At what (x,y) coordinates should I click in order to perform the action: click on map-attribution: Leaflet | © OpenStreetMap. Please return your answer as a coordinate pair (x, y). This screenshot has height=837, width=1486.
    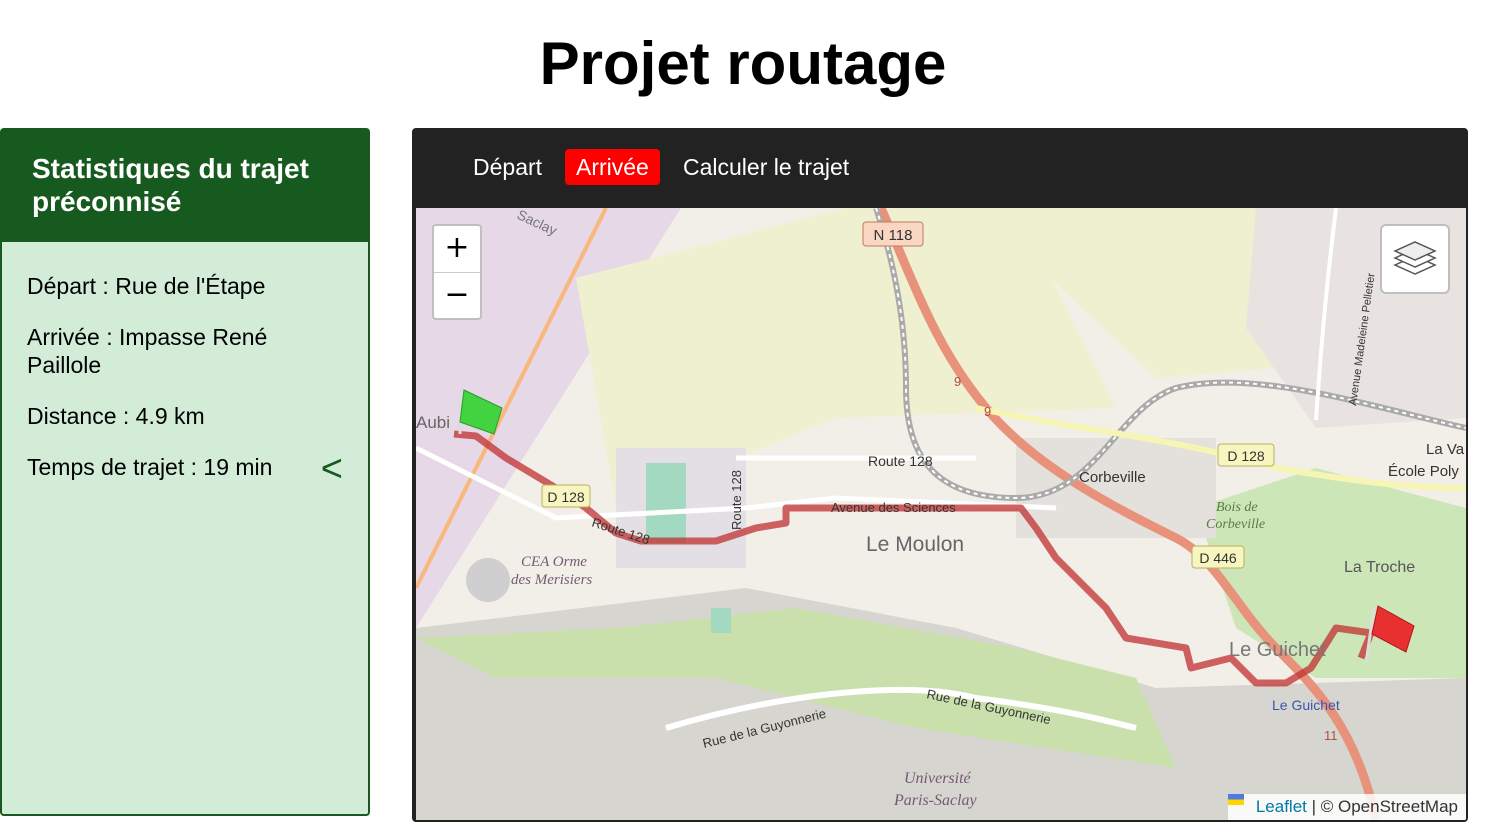
    Looking at the image, I should click on (1346, 807).